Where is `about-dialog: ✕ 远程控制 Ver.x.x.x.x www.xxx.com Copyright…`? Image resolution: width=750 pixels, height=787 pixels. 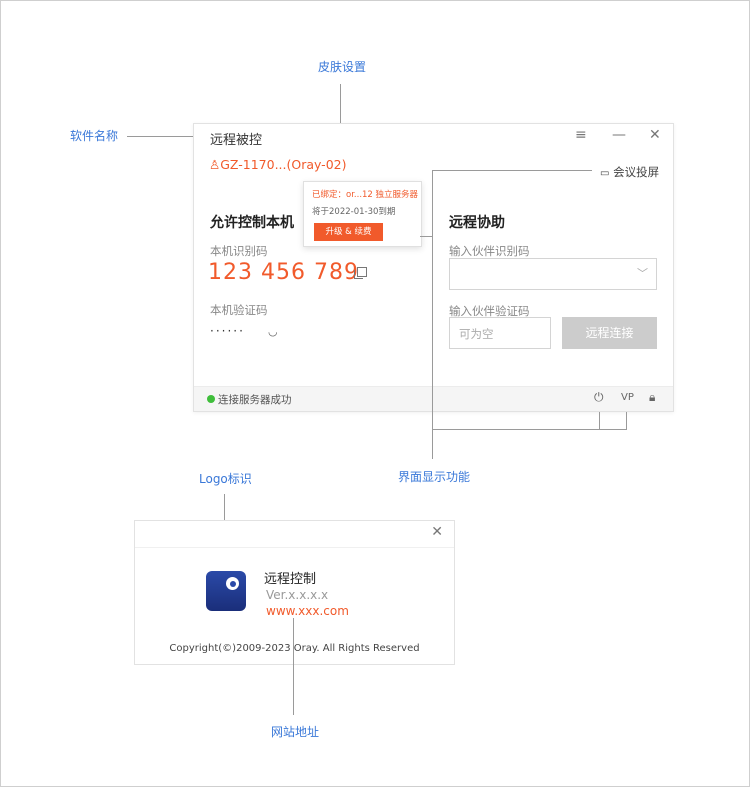 about-dialog: ✕ 远程控制 Ver.x.x.x.x www.xxx.com Copyright… is located at coordinates (294, 592).